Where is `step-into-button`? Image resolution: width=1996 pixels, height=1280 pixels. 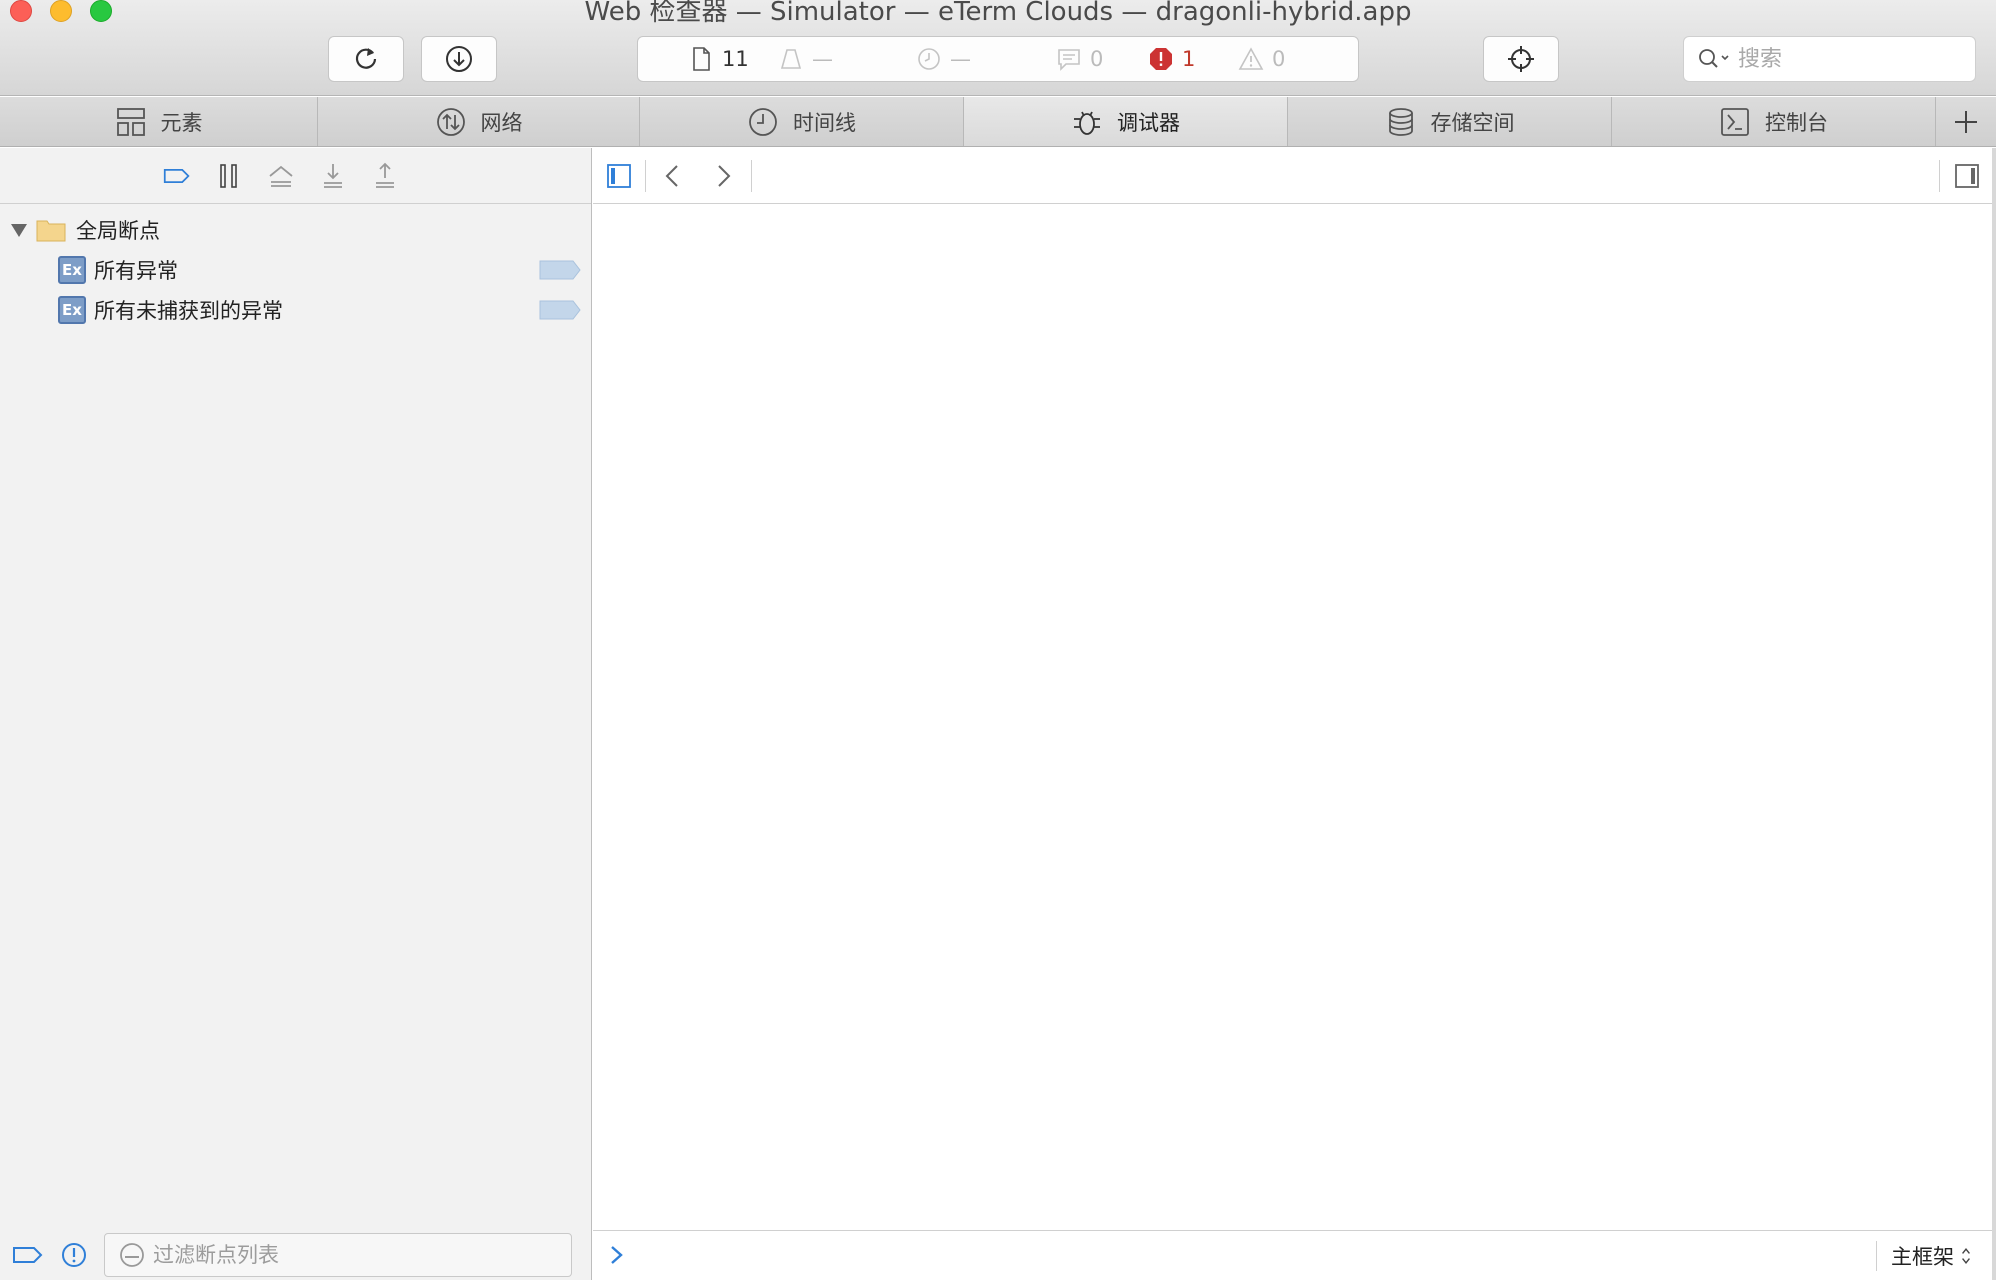
step-into-button is located at coordinates (333, 176).